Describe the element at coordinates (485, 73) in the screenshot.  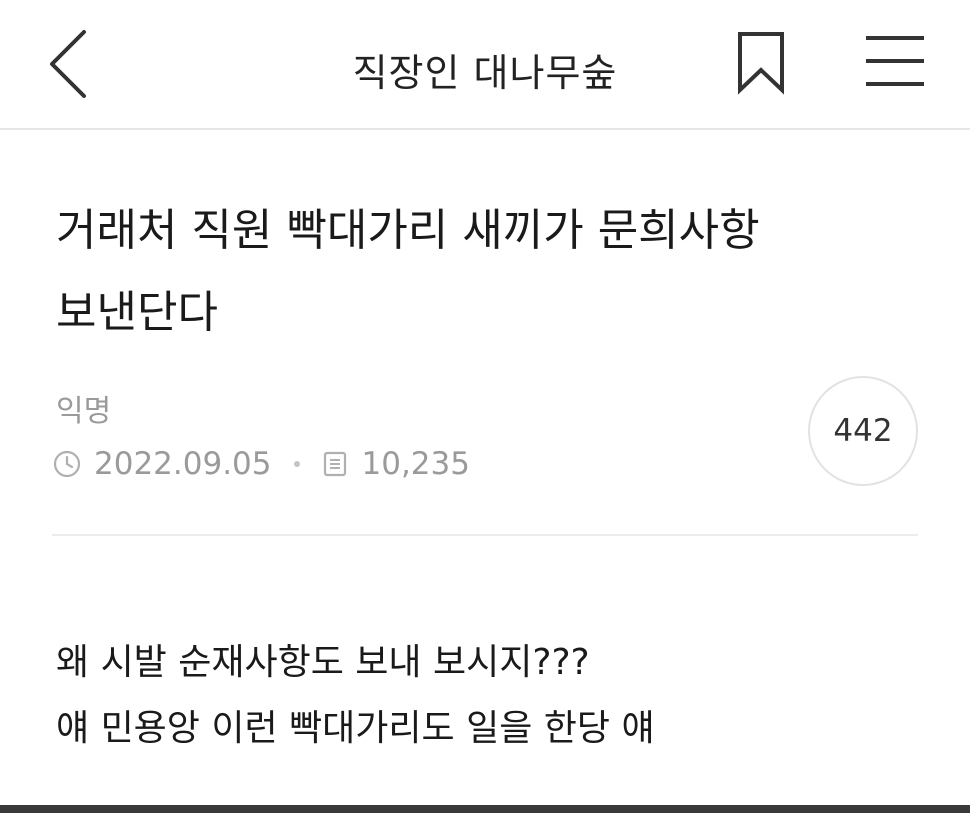
I see `app-title: 직장인 대나무숲` at that location.